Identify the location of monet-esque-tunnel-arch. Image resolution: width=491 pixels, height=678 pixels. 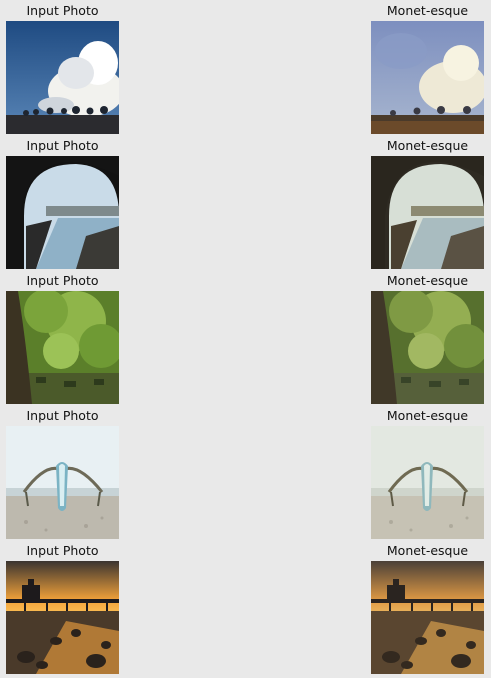
(427, 212).